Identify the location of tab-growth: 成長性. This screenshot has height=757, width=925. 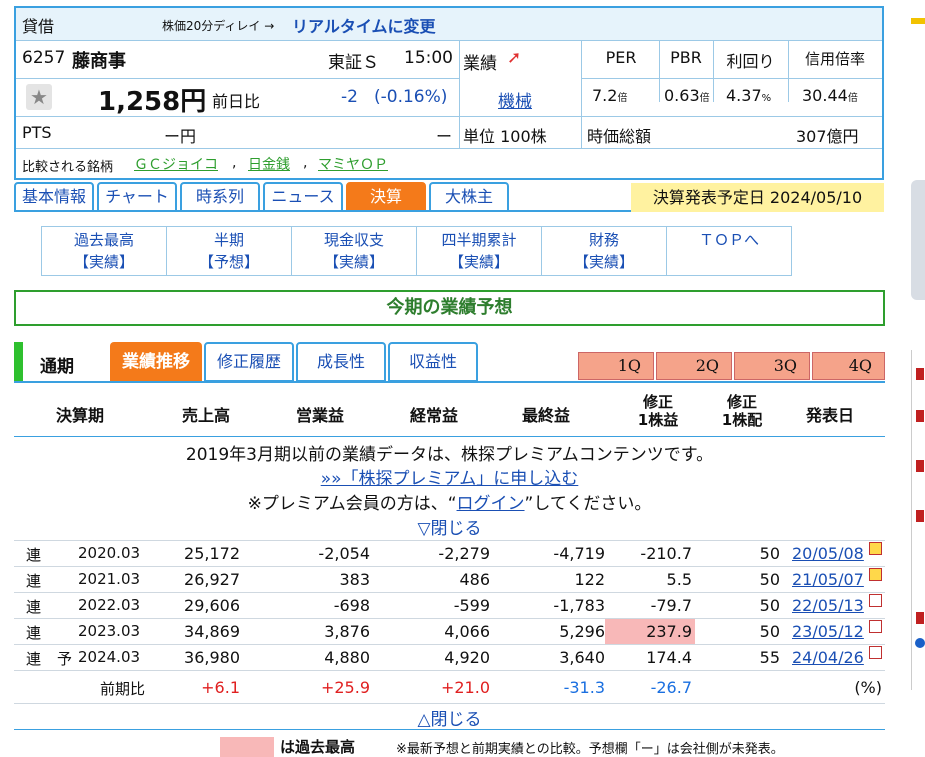
(341, 362).